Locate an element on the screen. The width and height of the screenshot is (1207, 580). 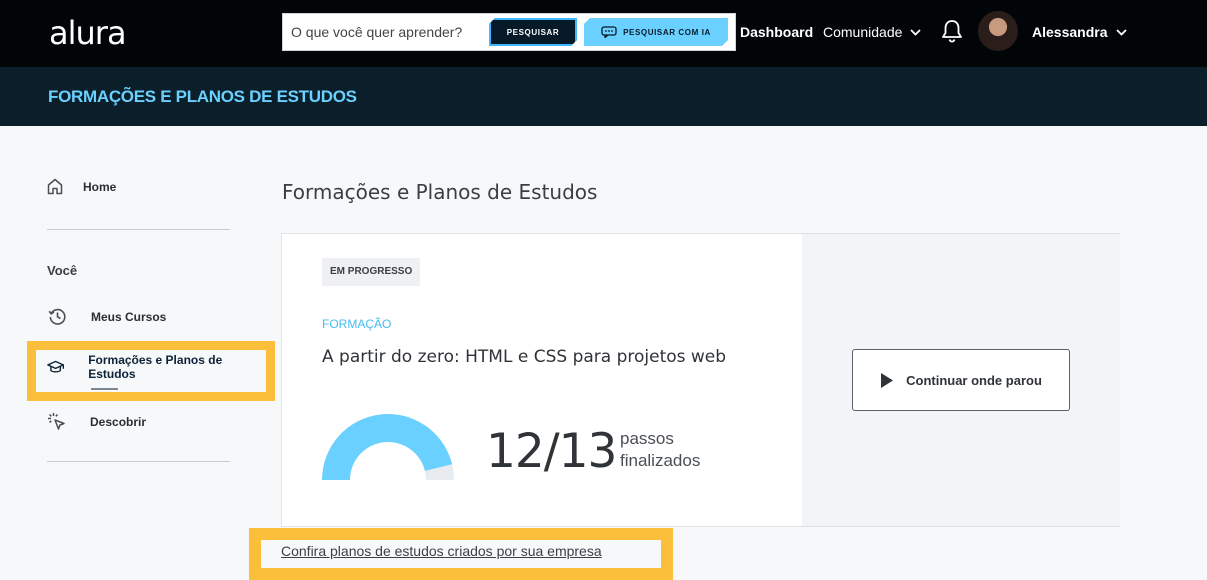
alura-logo: alura is located at coordinates (88, 33).